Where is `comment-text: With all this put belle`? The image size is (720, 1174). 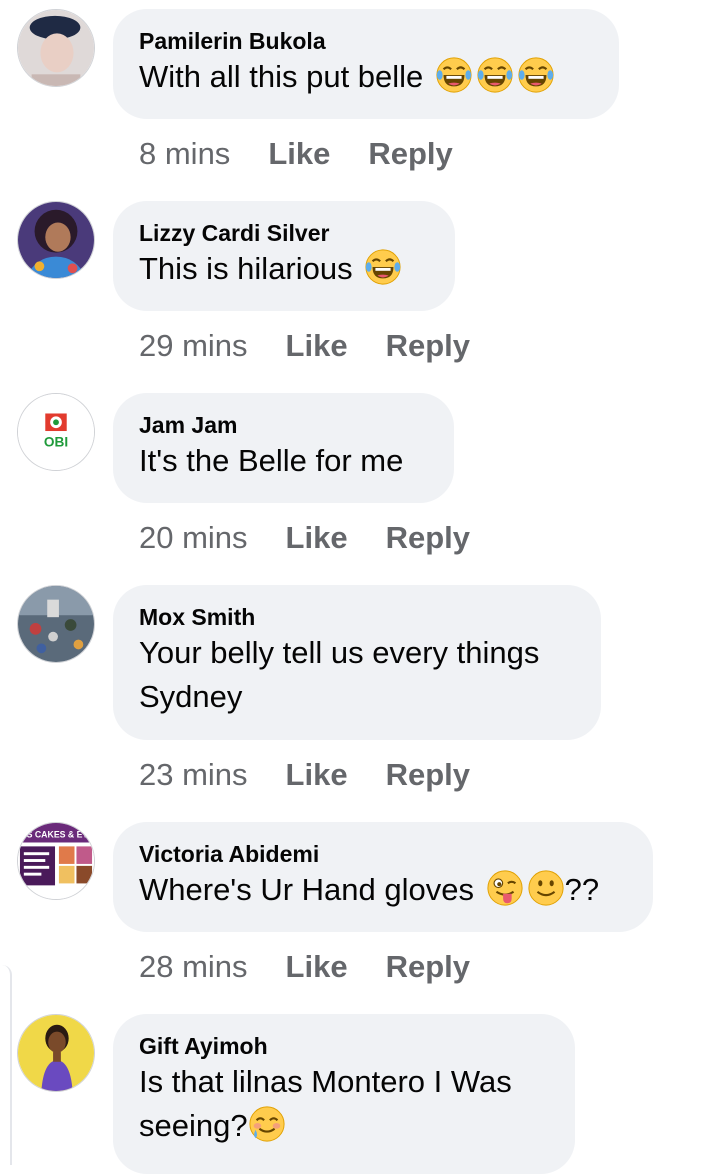 comment-text: With all this put belle is located at coordinates (366, 77).